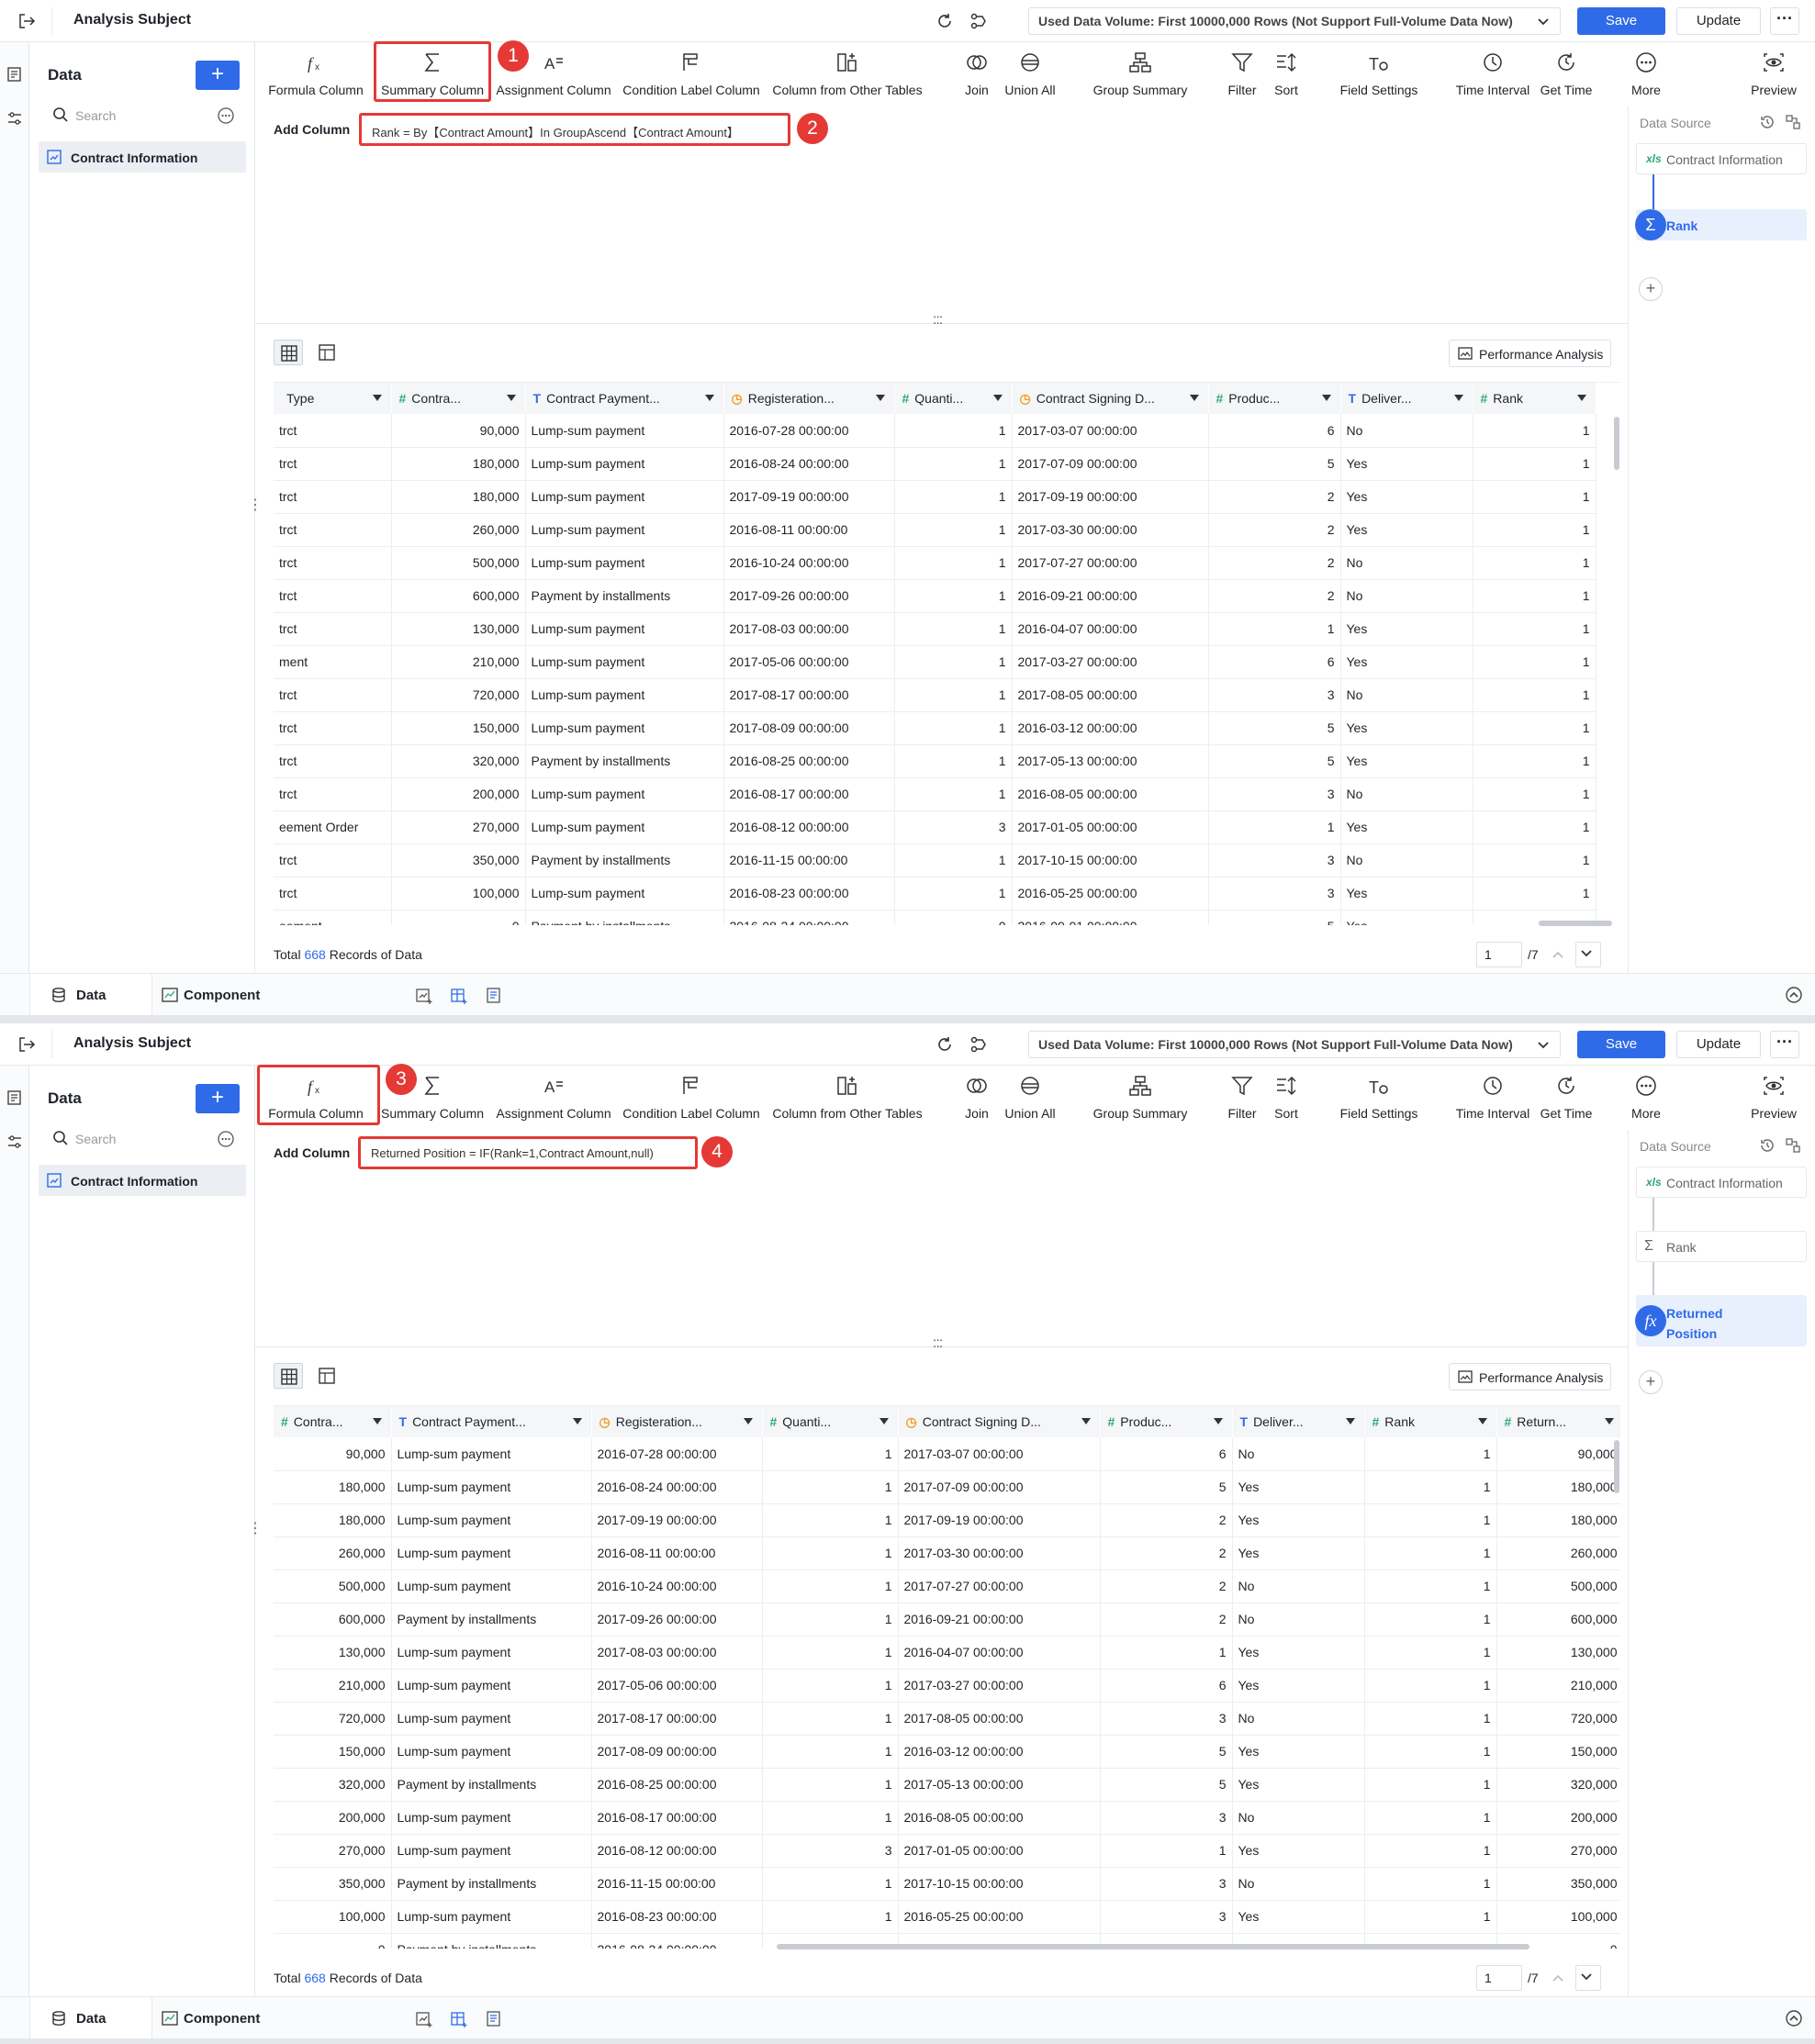 The image size is (1815, 2044). Describe the element at coordinates (1379, 74) in the screenshot. I see `tool-field-settings: T Field Settings` at that location.